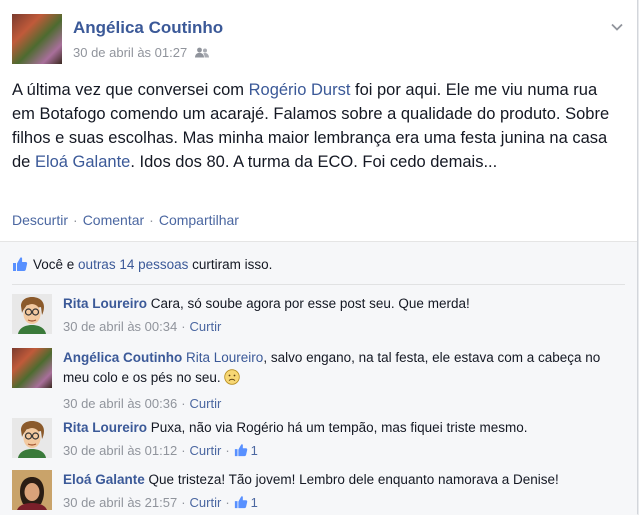 The image size is (639, 515). What do you see at coordinates (232, 380) in the screenshot?
I see `sad-face-icon` at bounding box center [232, 380].